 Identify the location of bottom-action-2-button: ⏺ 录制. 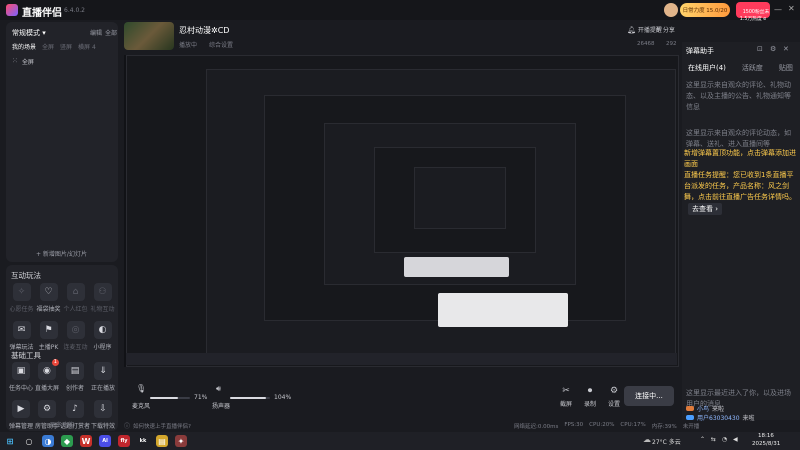
(590, 397).